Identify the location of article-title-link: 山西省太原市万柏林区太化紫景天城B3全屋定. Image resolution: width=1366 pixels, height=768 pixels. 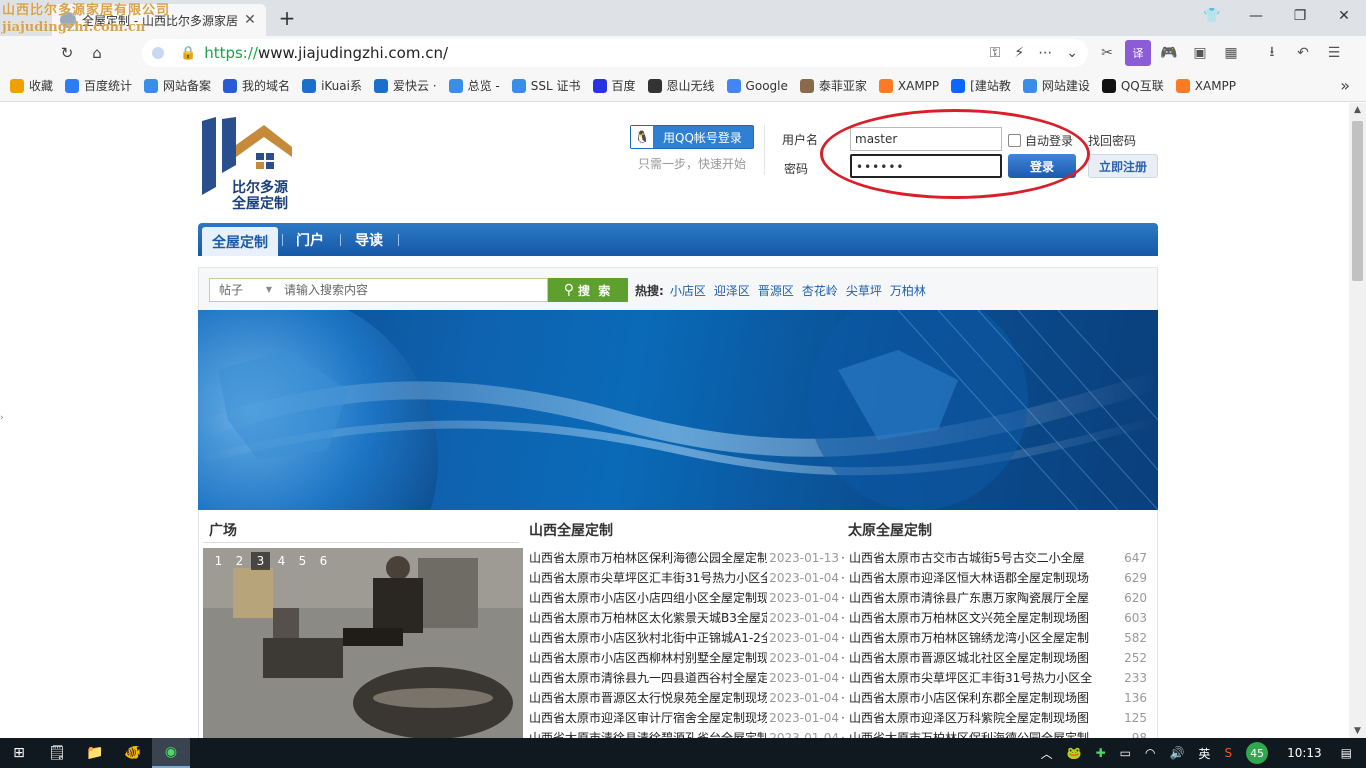
(648, 618).